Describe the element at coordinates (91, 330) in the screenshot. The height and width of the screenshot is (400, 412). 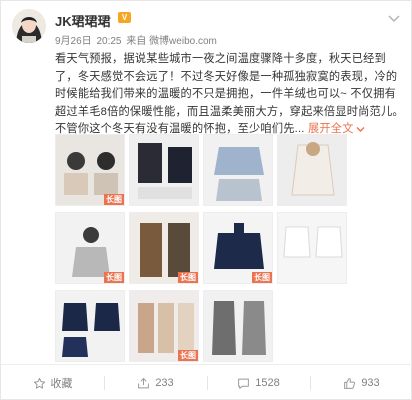
I see `image-navy-knitwear-thumbnail` at that location.